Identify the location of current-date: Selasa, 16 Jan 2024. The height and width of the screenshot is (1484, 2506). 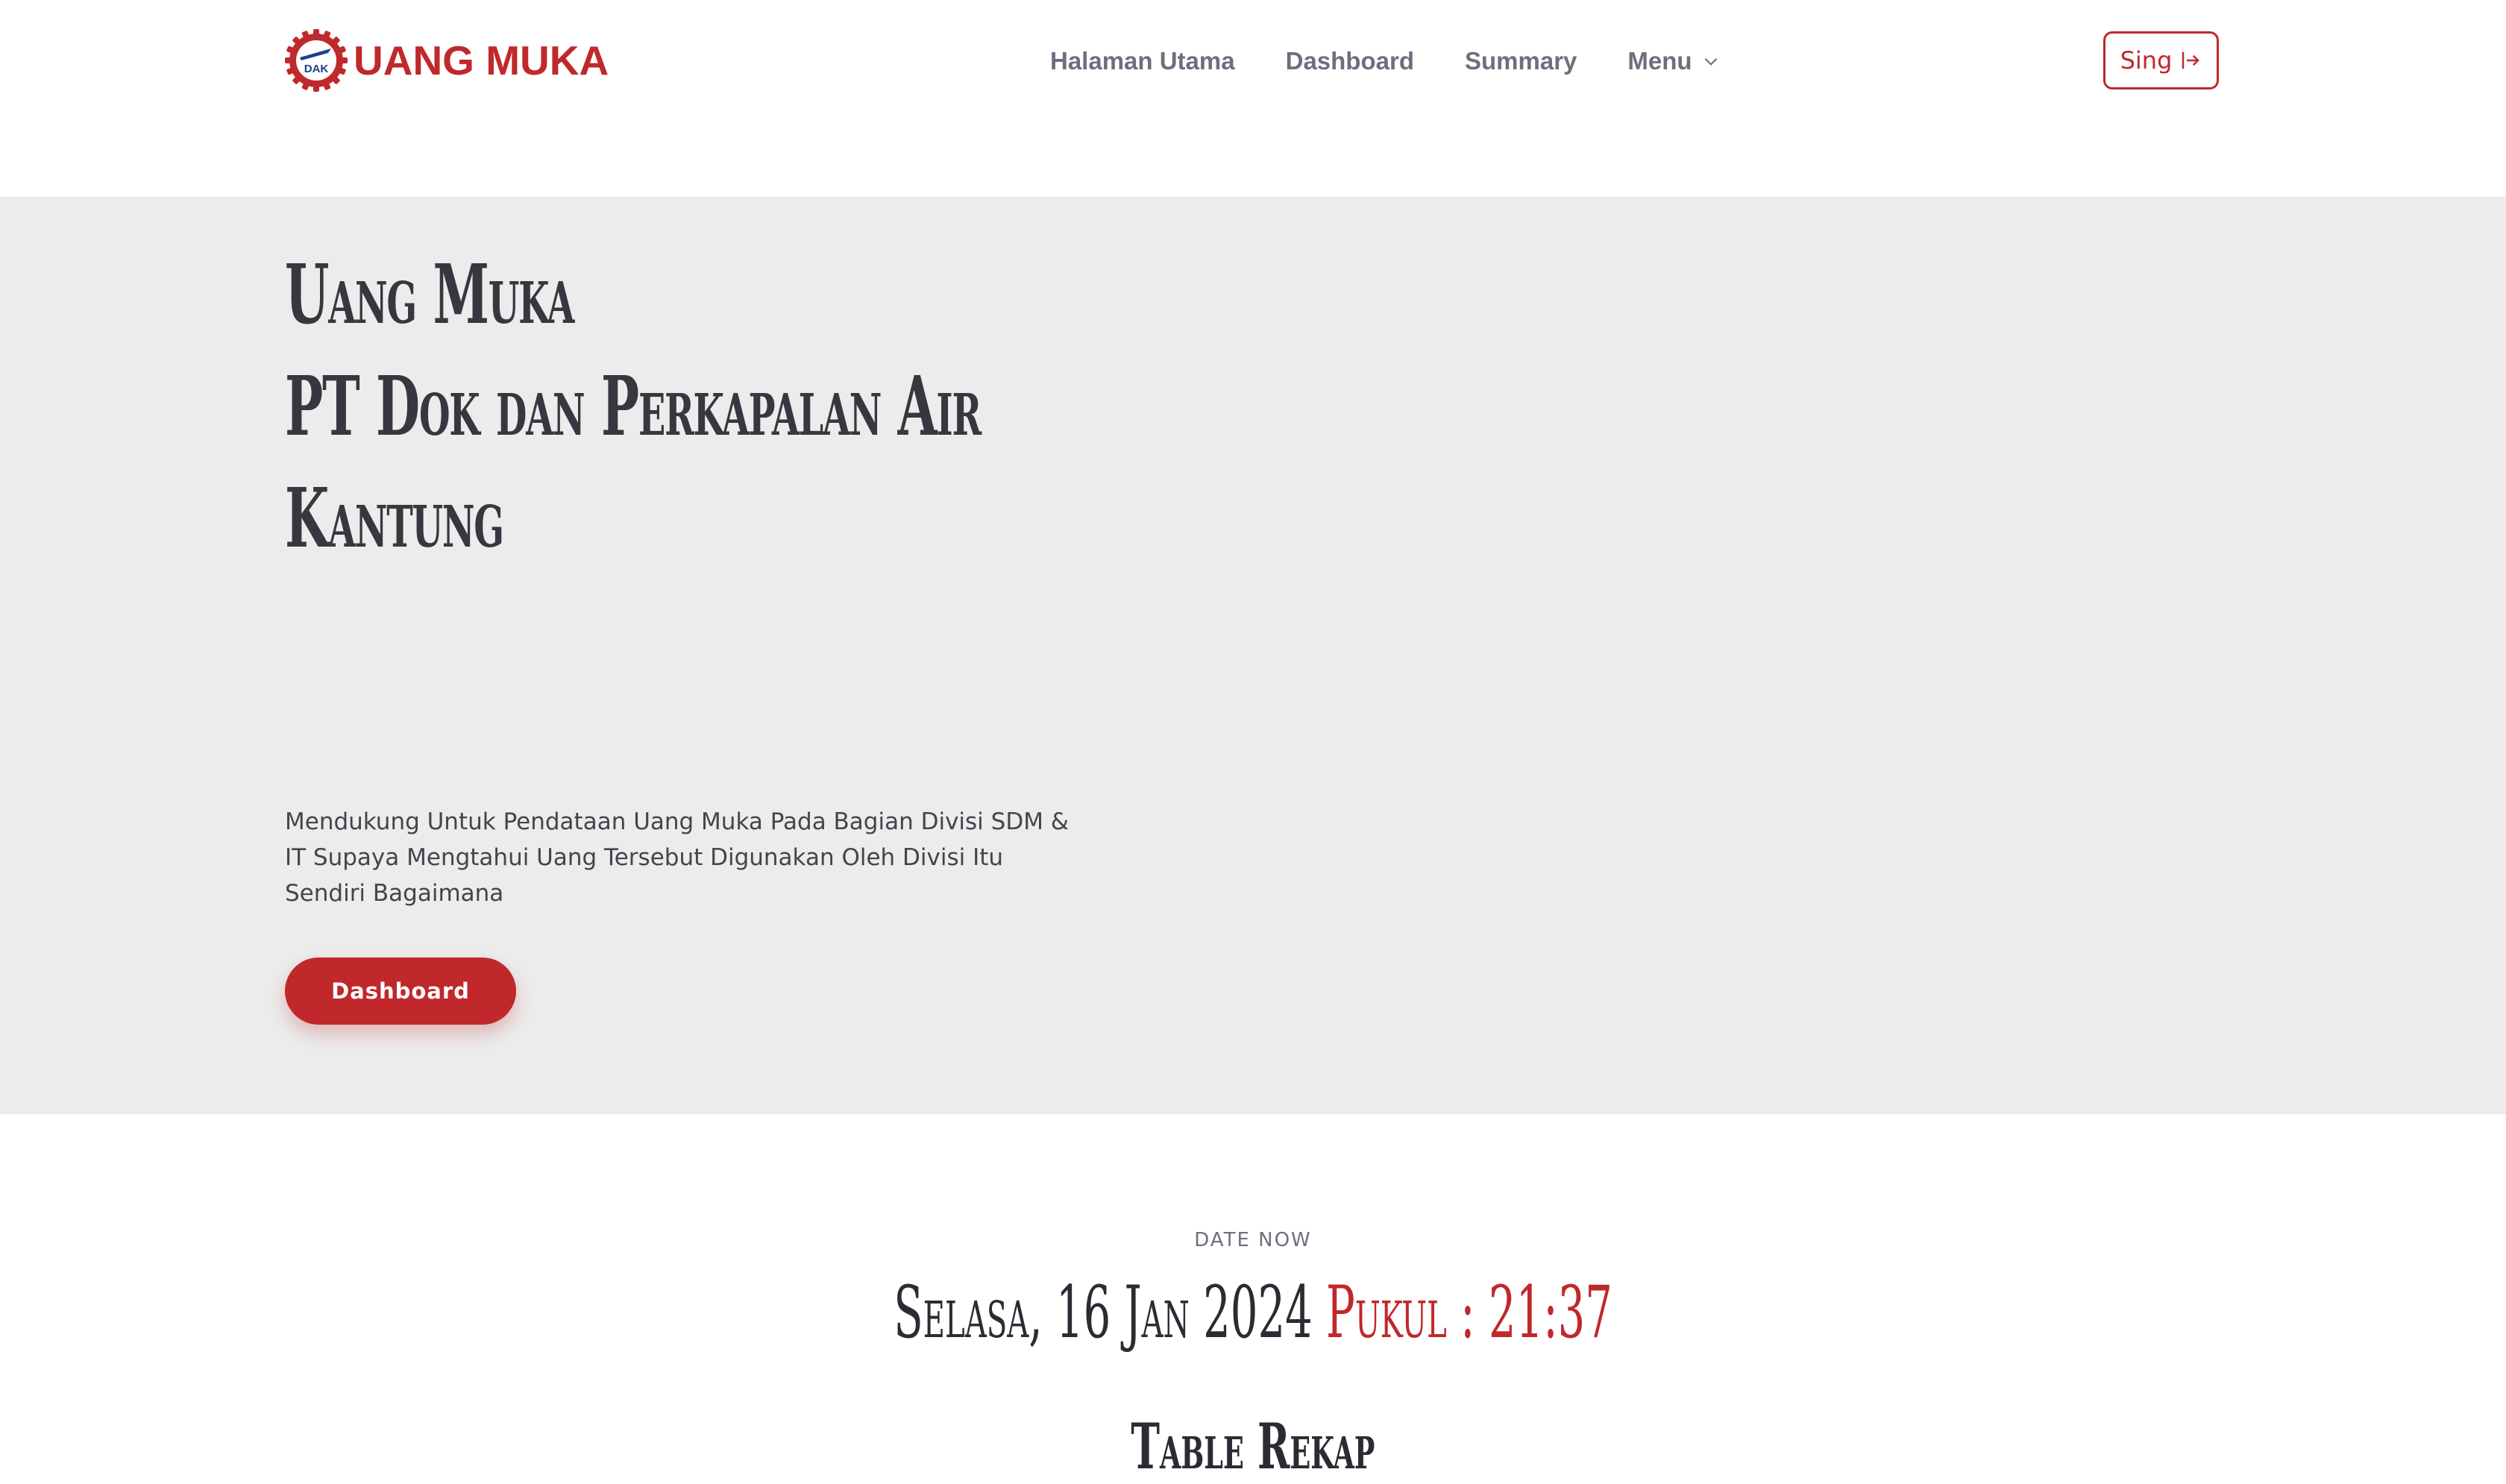
(1103, 1312).